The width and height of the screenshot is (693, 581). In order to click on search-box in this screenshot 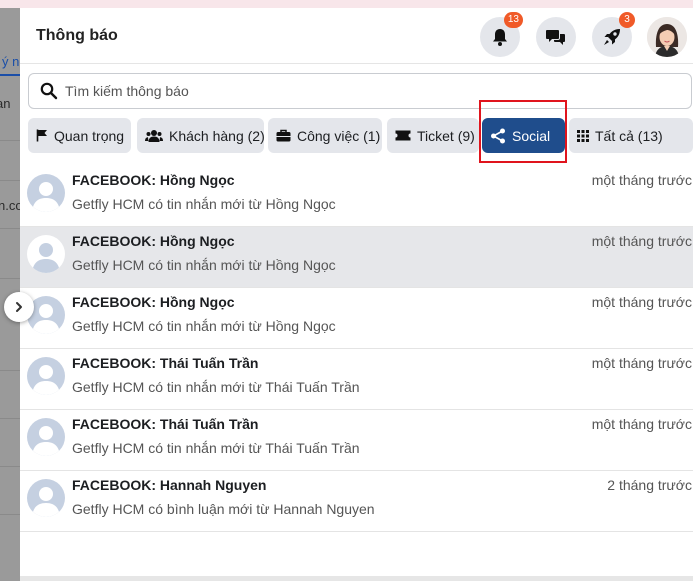, I will do `click(360, 91)`.